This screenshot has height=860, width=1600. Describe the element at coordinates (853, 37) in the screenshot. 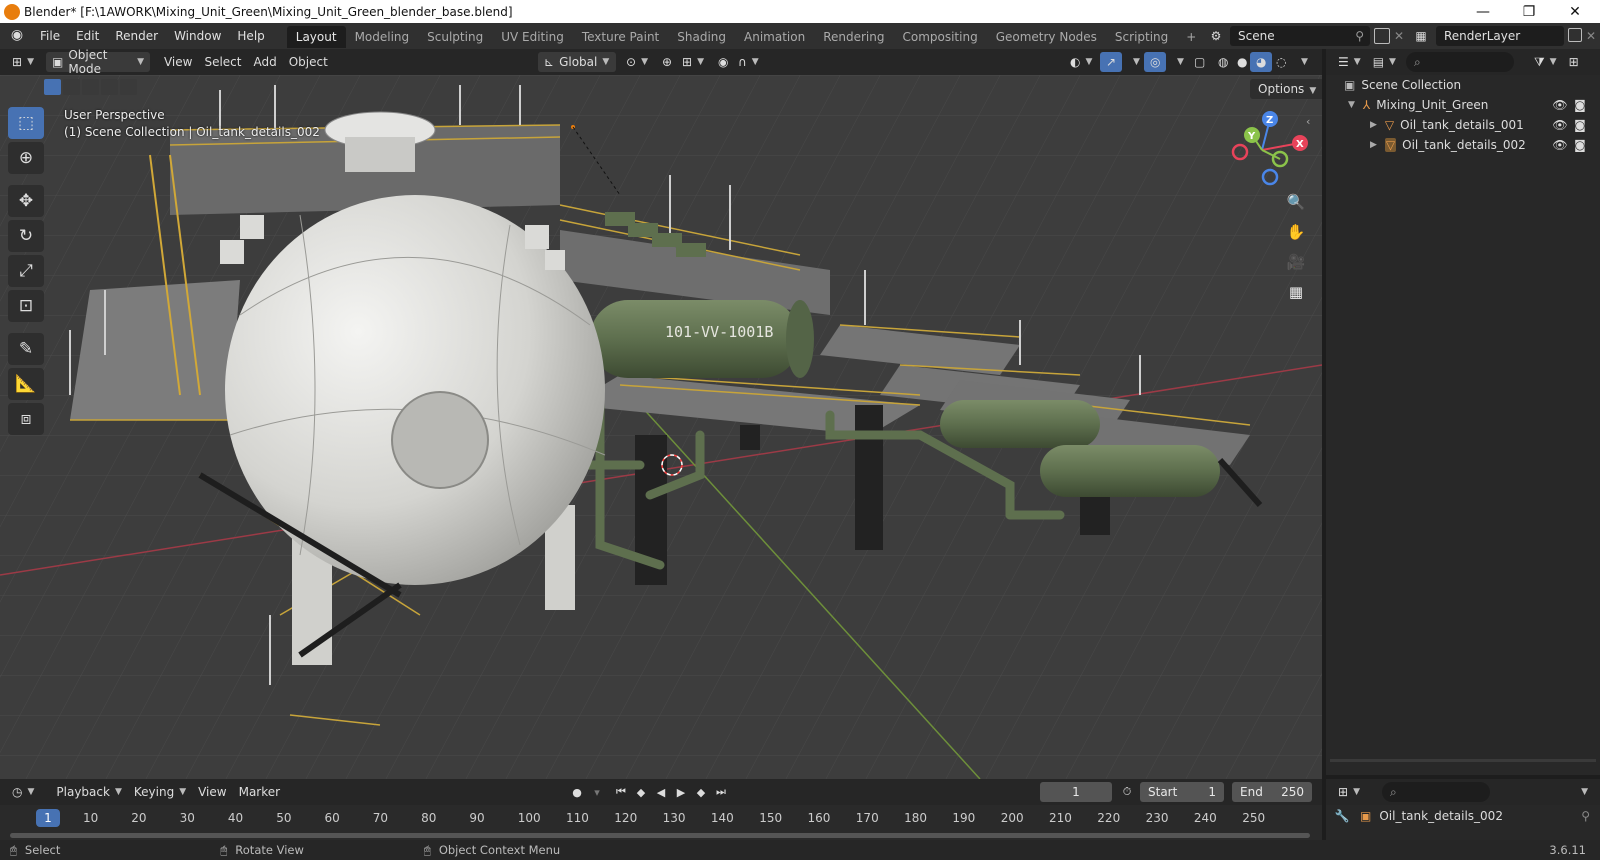

I see `tab-rendering: Rendering` at that location.